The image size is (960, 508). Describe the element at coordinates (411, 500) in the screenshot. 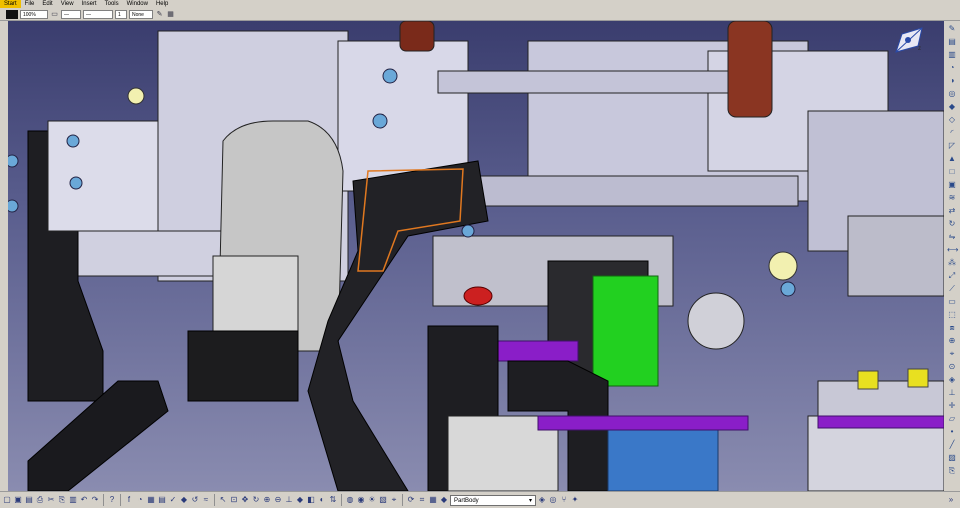

I see `update-icon: ⟳` at that location.